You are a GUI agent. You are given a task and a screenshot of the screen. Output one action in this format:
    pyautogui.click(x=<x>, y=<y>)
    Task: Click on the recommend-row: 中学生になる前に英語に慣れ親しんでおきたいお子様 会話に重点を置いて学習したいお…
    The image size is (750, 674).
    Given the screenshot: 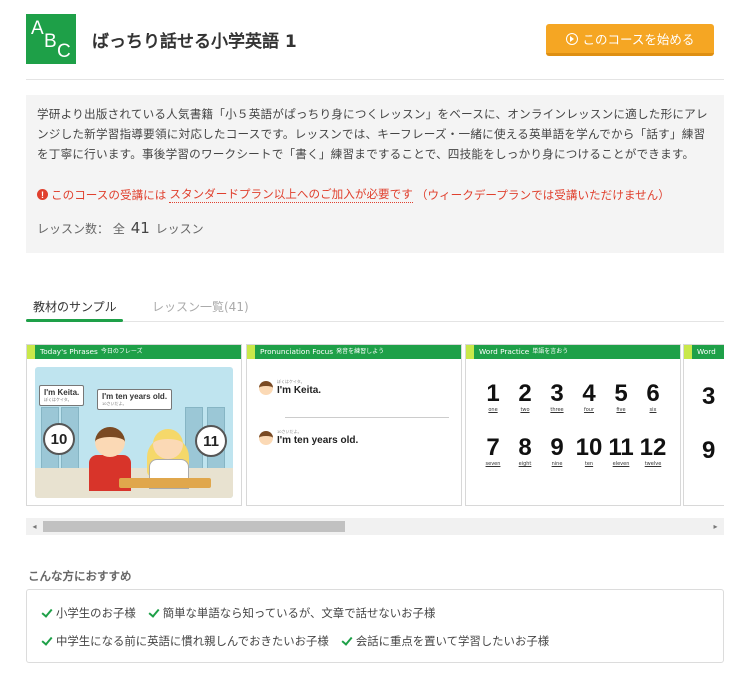 What is the action you would take?
    pyautogui.click(x=295, y=641)
    